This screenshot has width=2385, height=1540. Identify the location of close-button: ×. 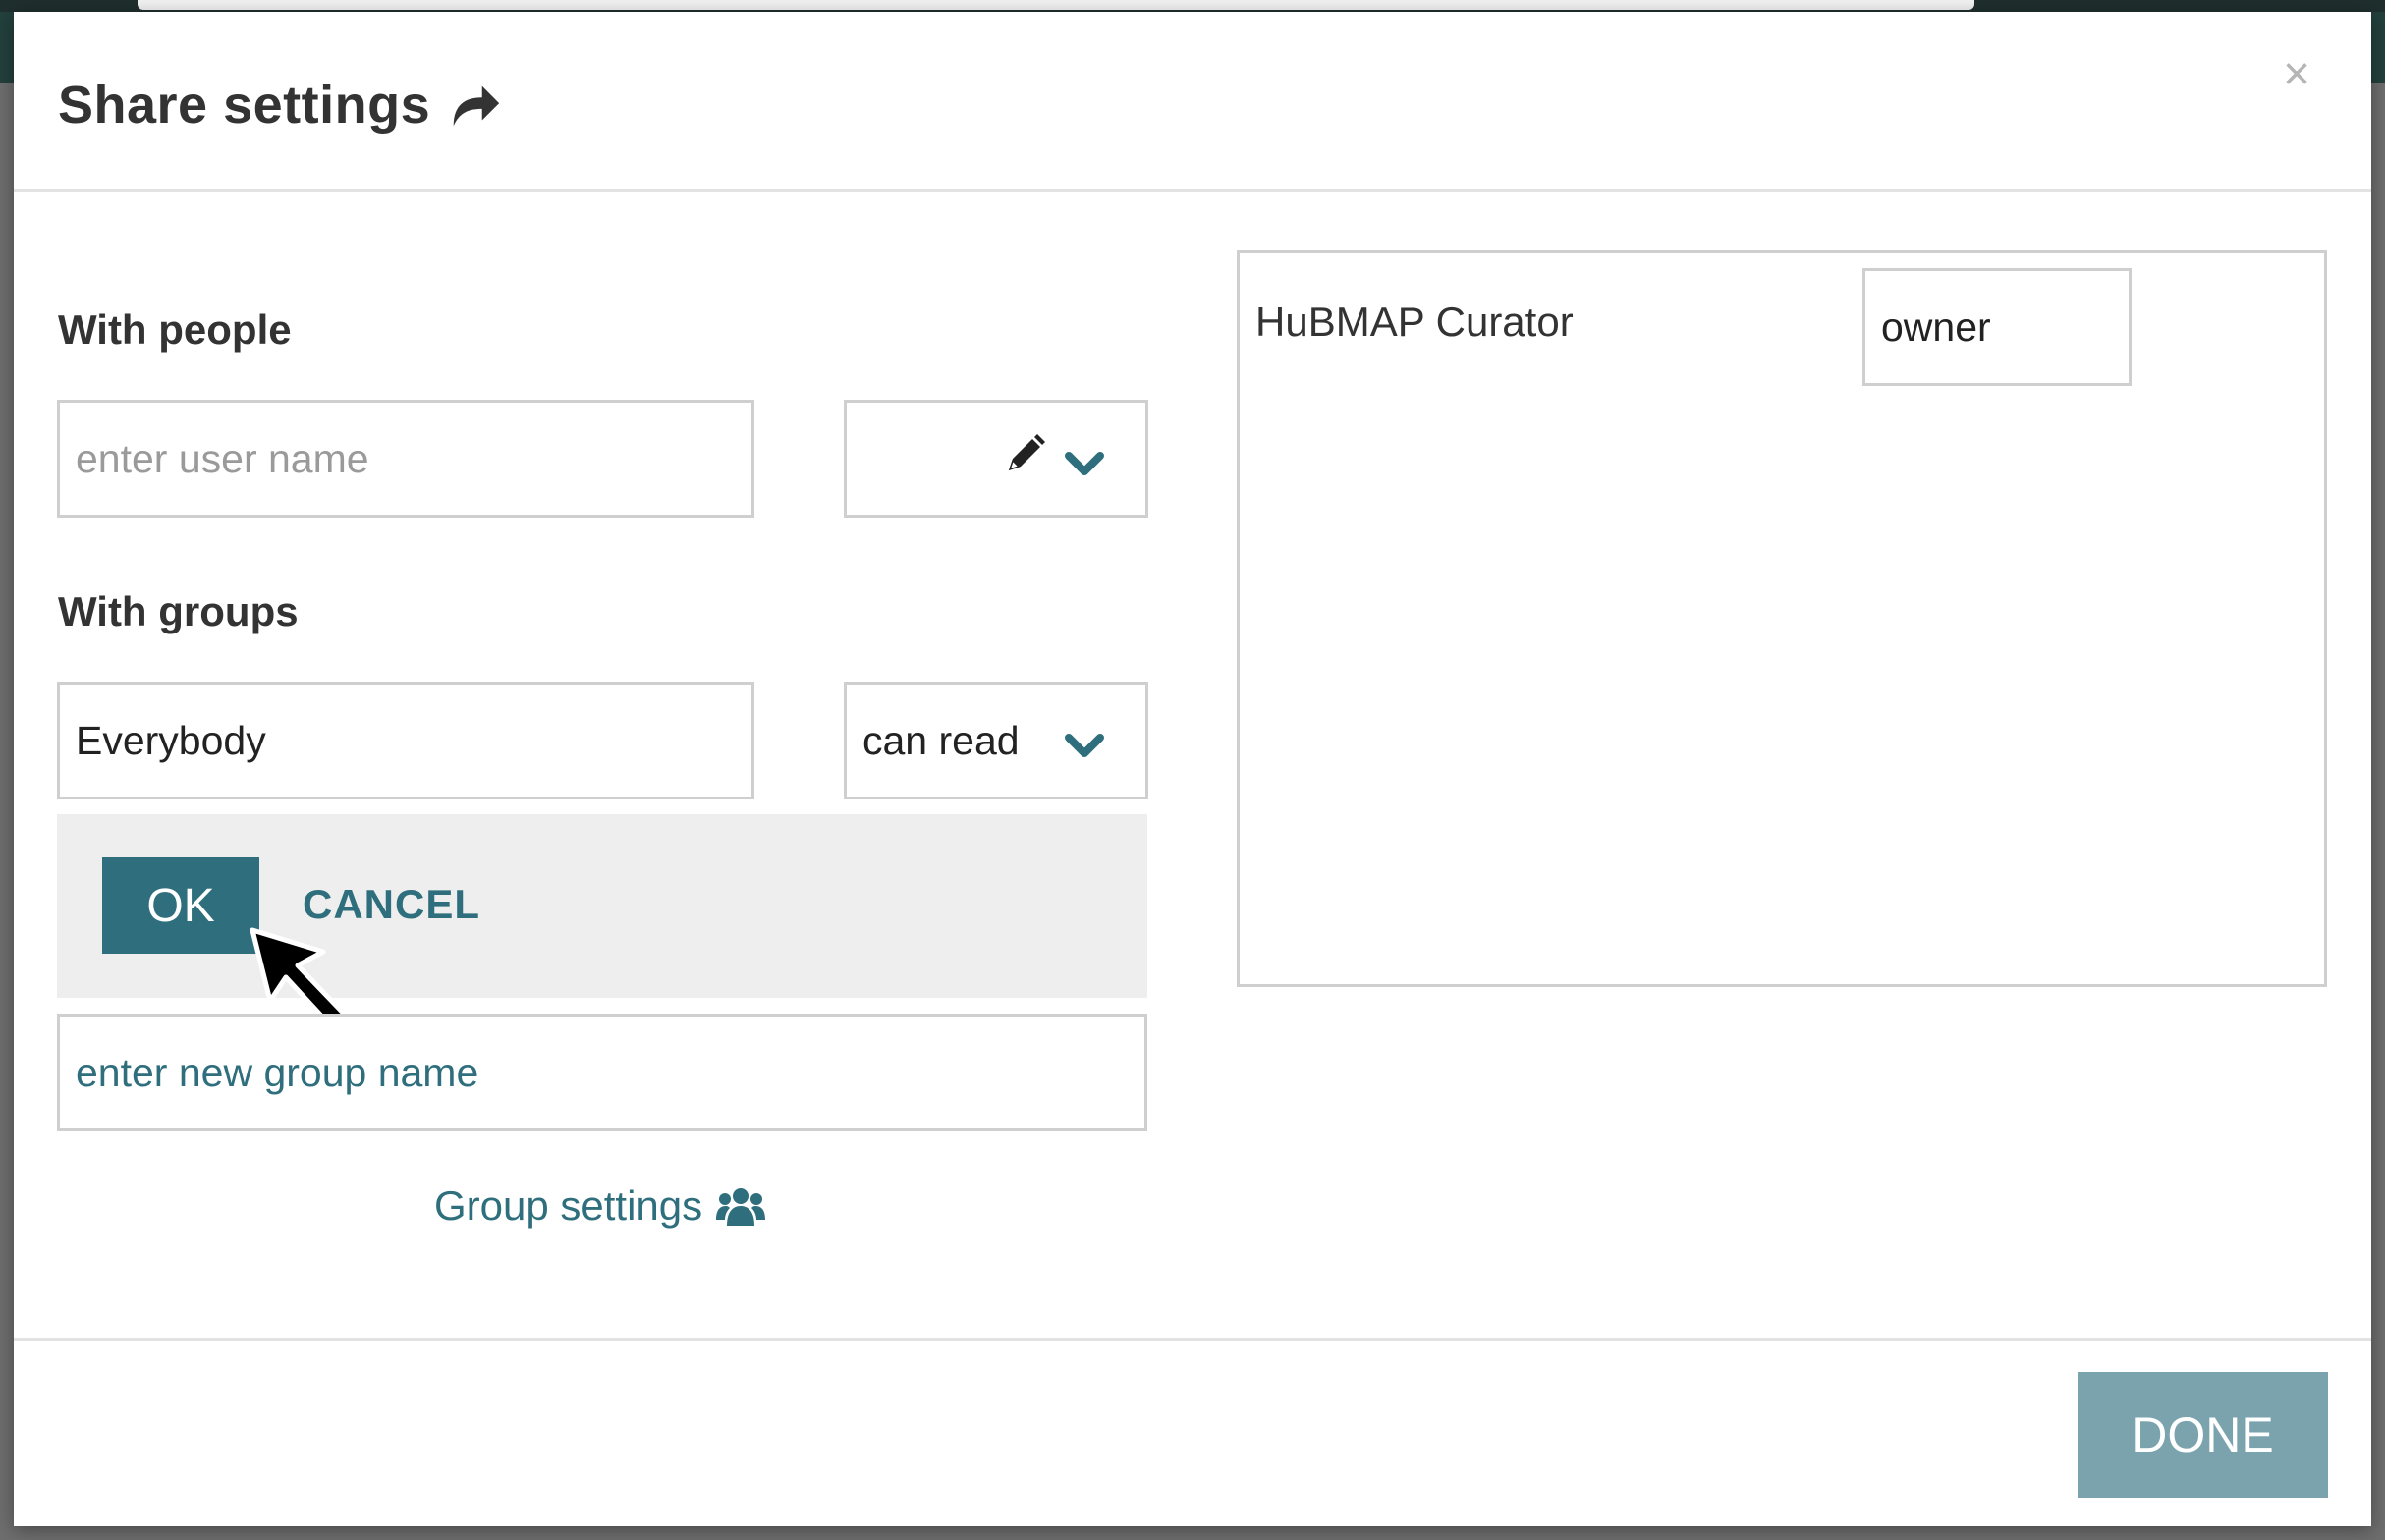
(2297, 74).